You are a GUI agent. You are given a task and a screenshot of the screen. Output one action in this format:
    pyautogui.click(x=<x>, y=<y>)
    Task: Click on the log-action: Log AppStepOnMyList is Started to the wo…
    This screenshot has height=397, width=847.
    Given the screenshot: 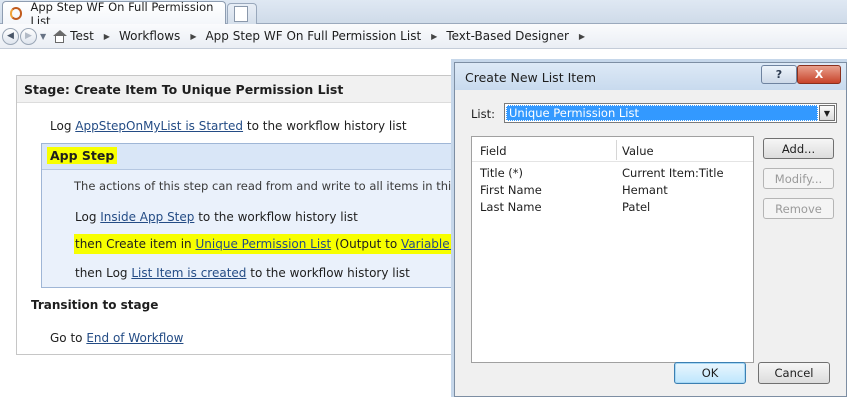 What is the action you would take?
    pyautogui.click(x=228, y=126)
    